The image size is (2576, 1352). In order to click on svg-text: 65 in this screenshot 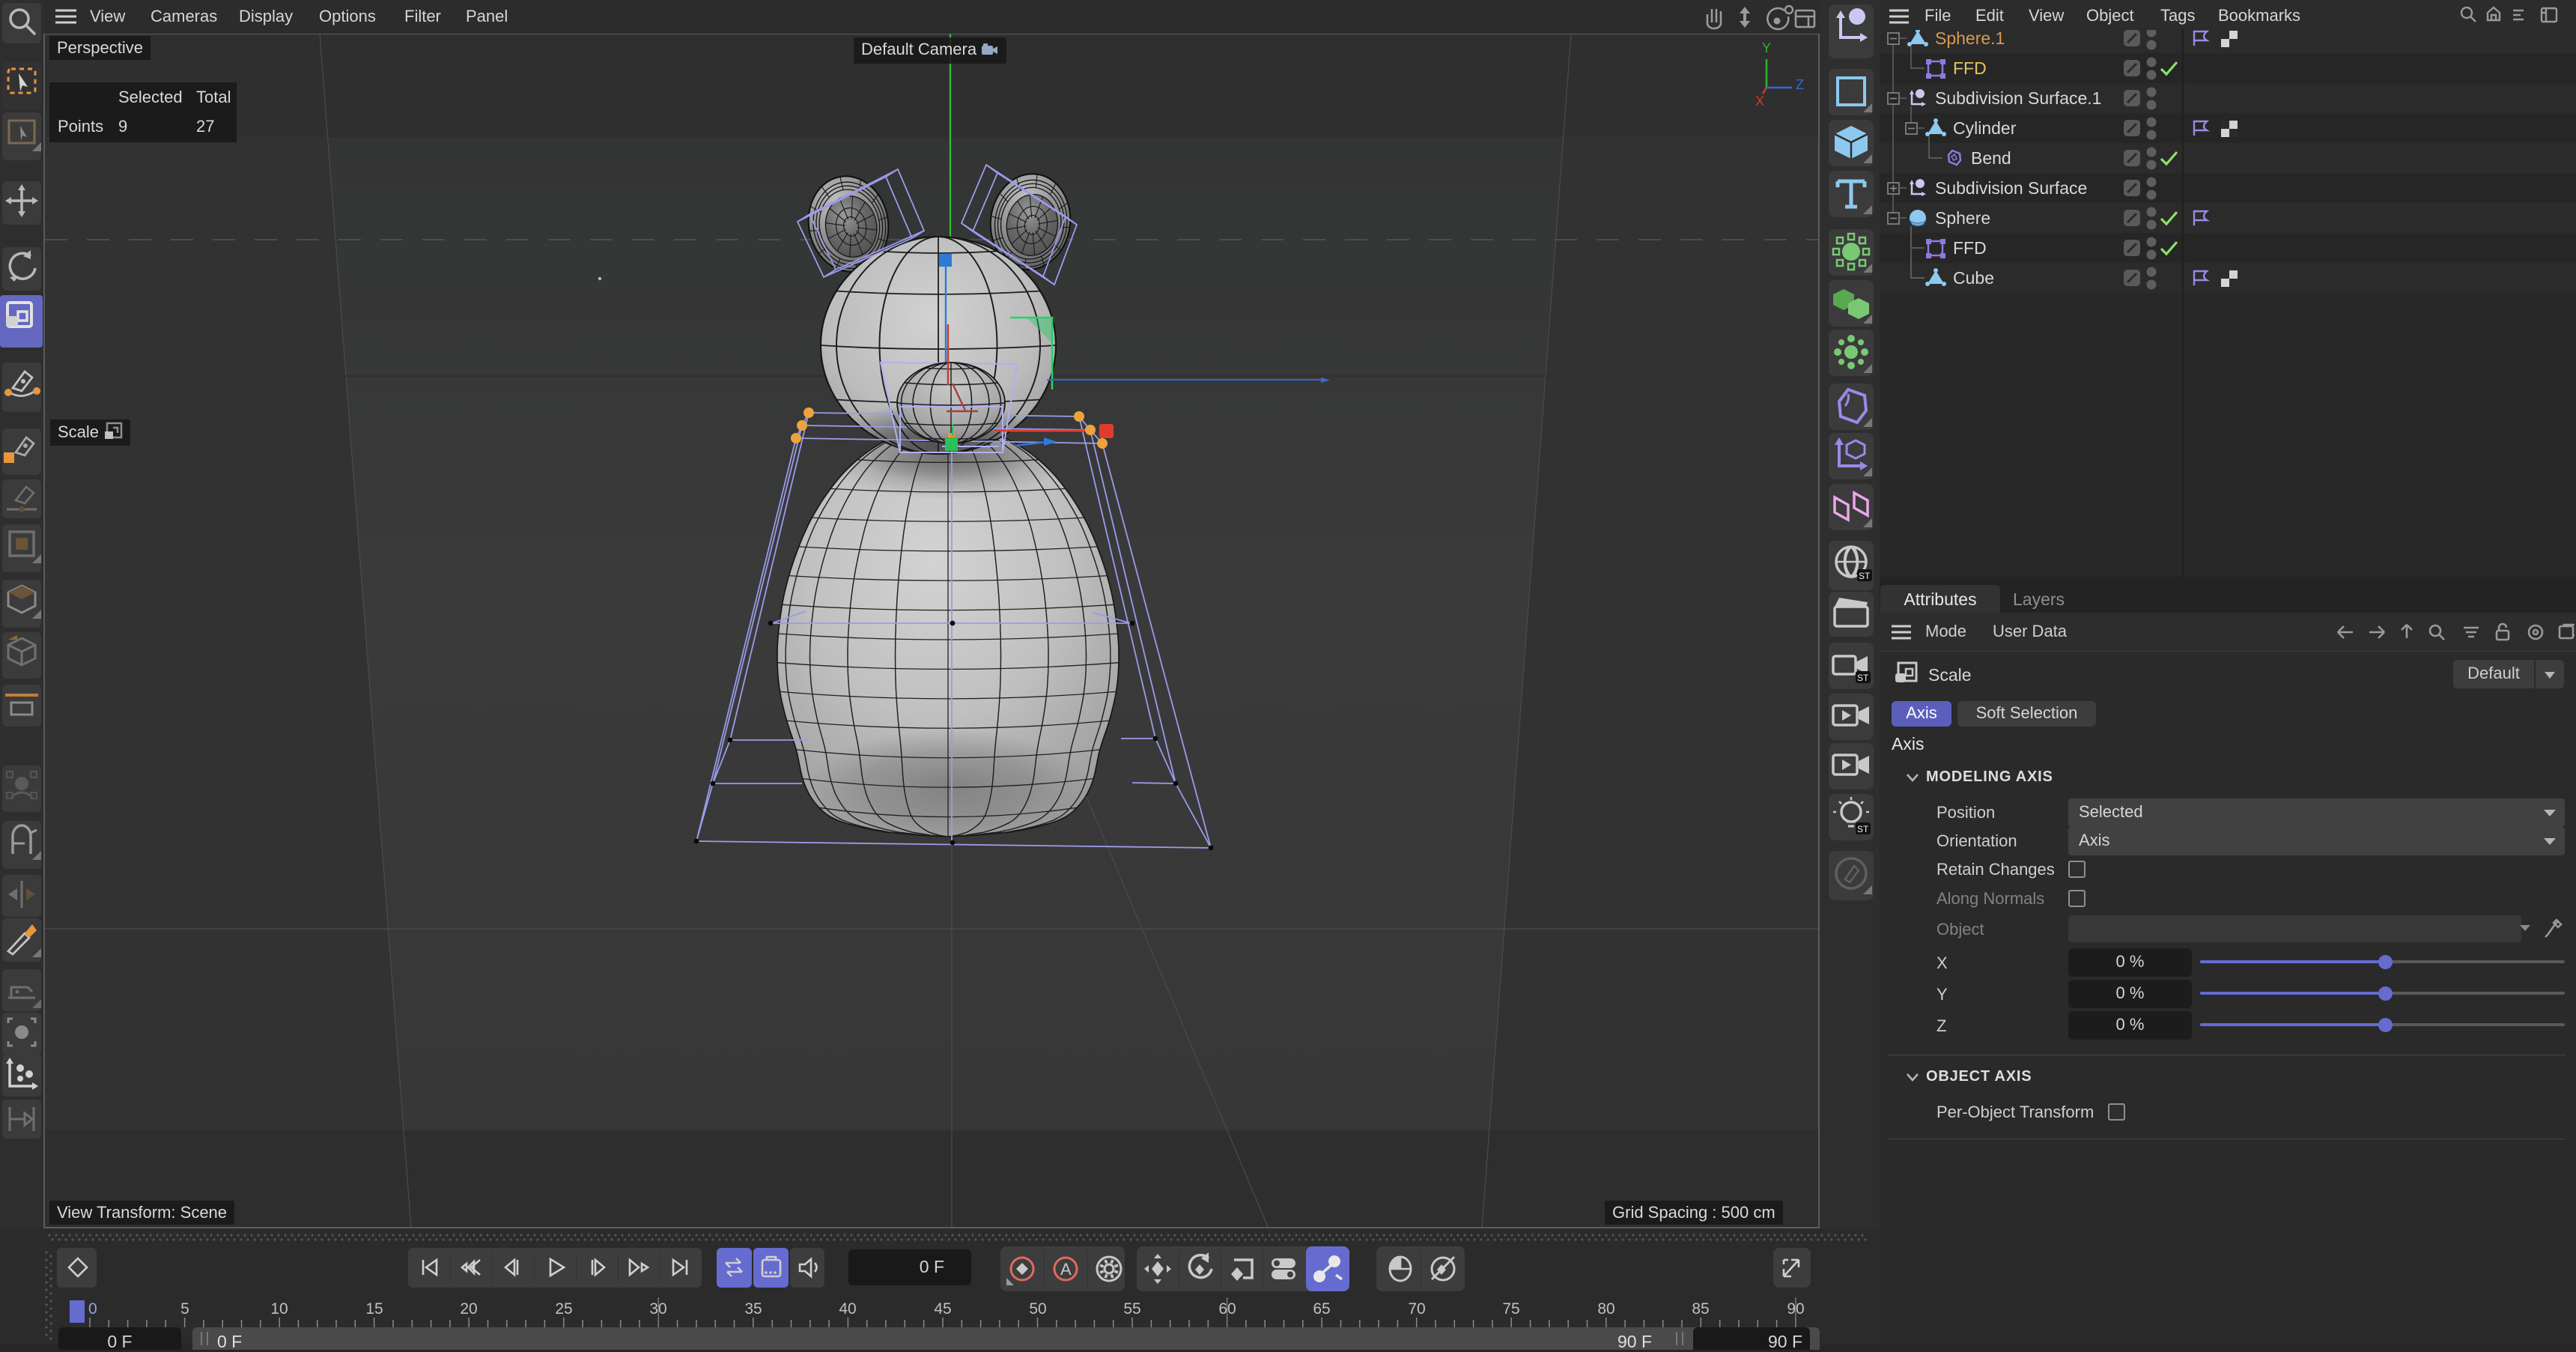, I will do `click(1321, 1309)`.